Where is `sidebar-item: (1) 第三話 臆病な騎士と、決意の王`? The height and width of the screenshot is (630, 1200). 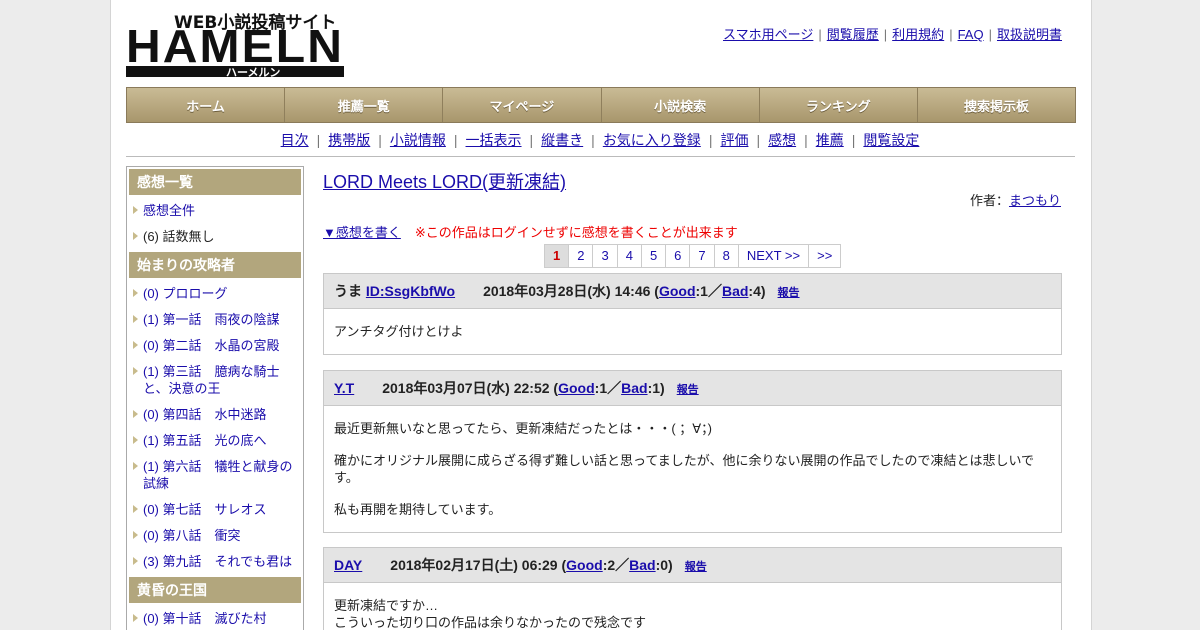
sidebar-item: (1) 第三話 臆病な騎士と、決意の王 is located at coordinates (215, 380).